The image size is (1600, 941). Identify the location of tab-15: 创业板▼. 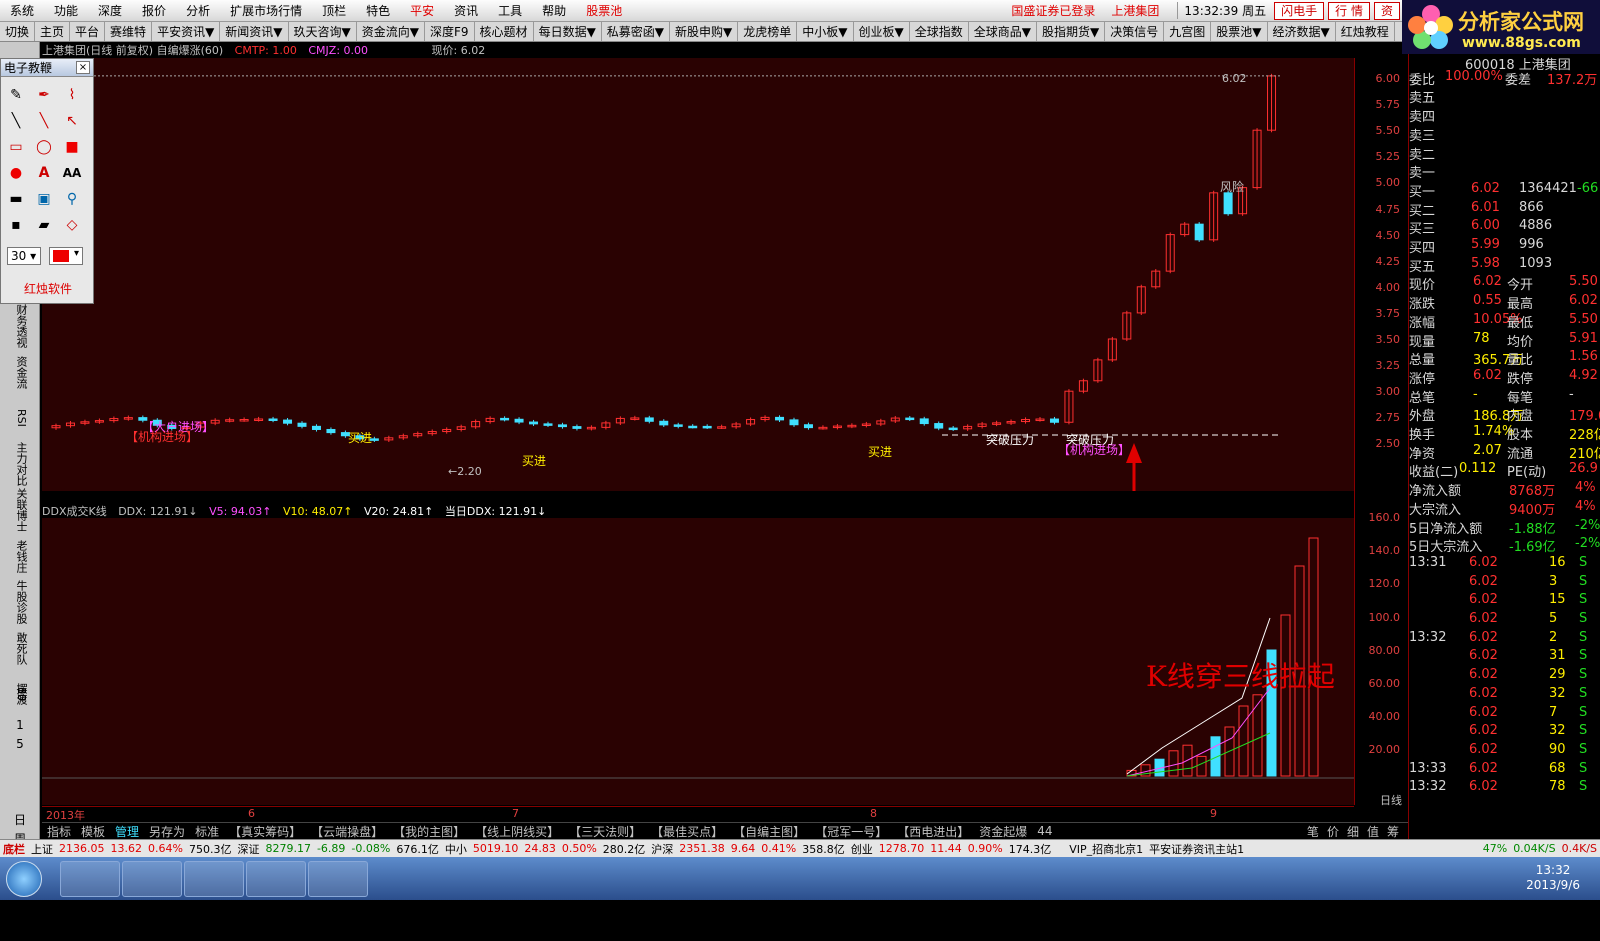
(882, 31).